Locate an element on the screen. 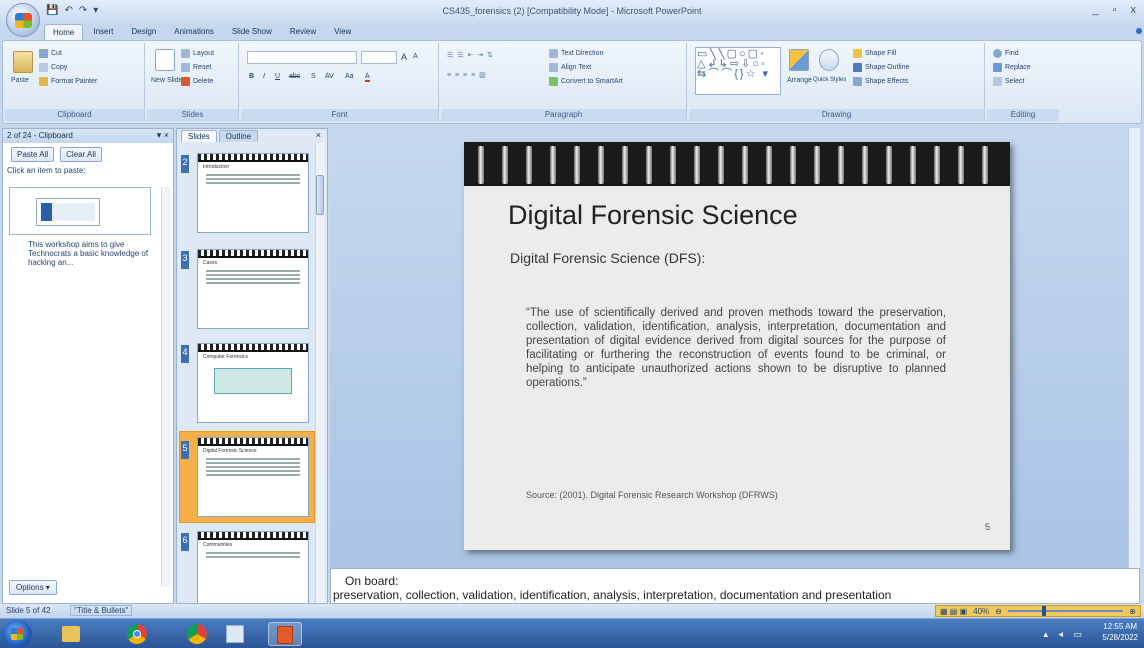  bold-button: B is located at coordinates (251, 76).